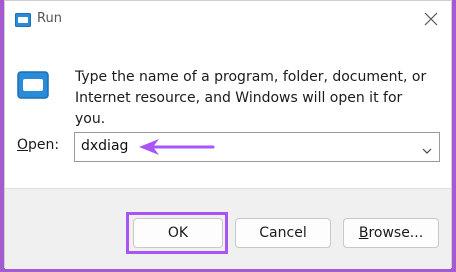 Image resolution: width=456 pixels, height=272 pixels. I want to click on open-label-mnemonic: O, so click(23, 145).